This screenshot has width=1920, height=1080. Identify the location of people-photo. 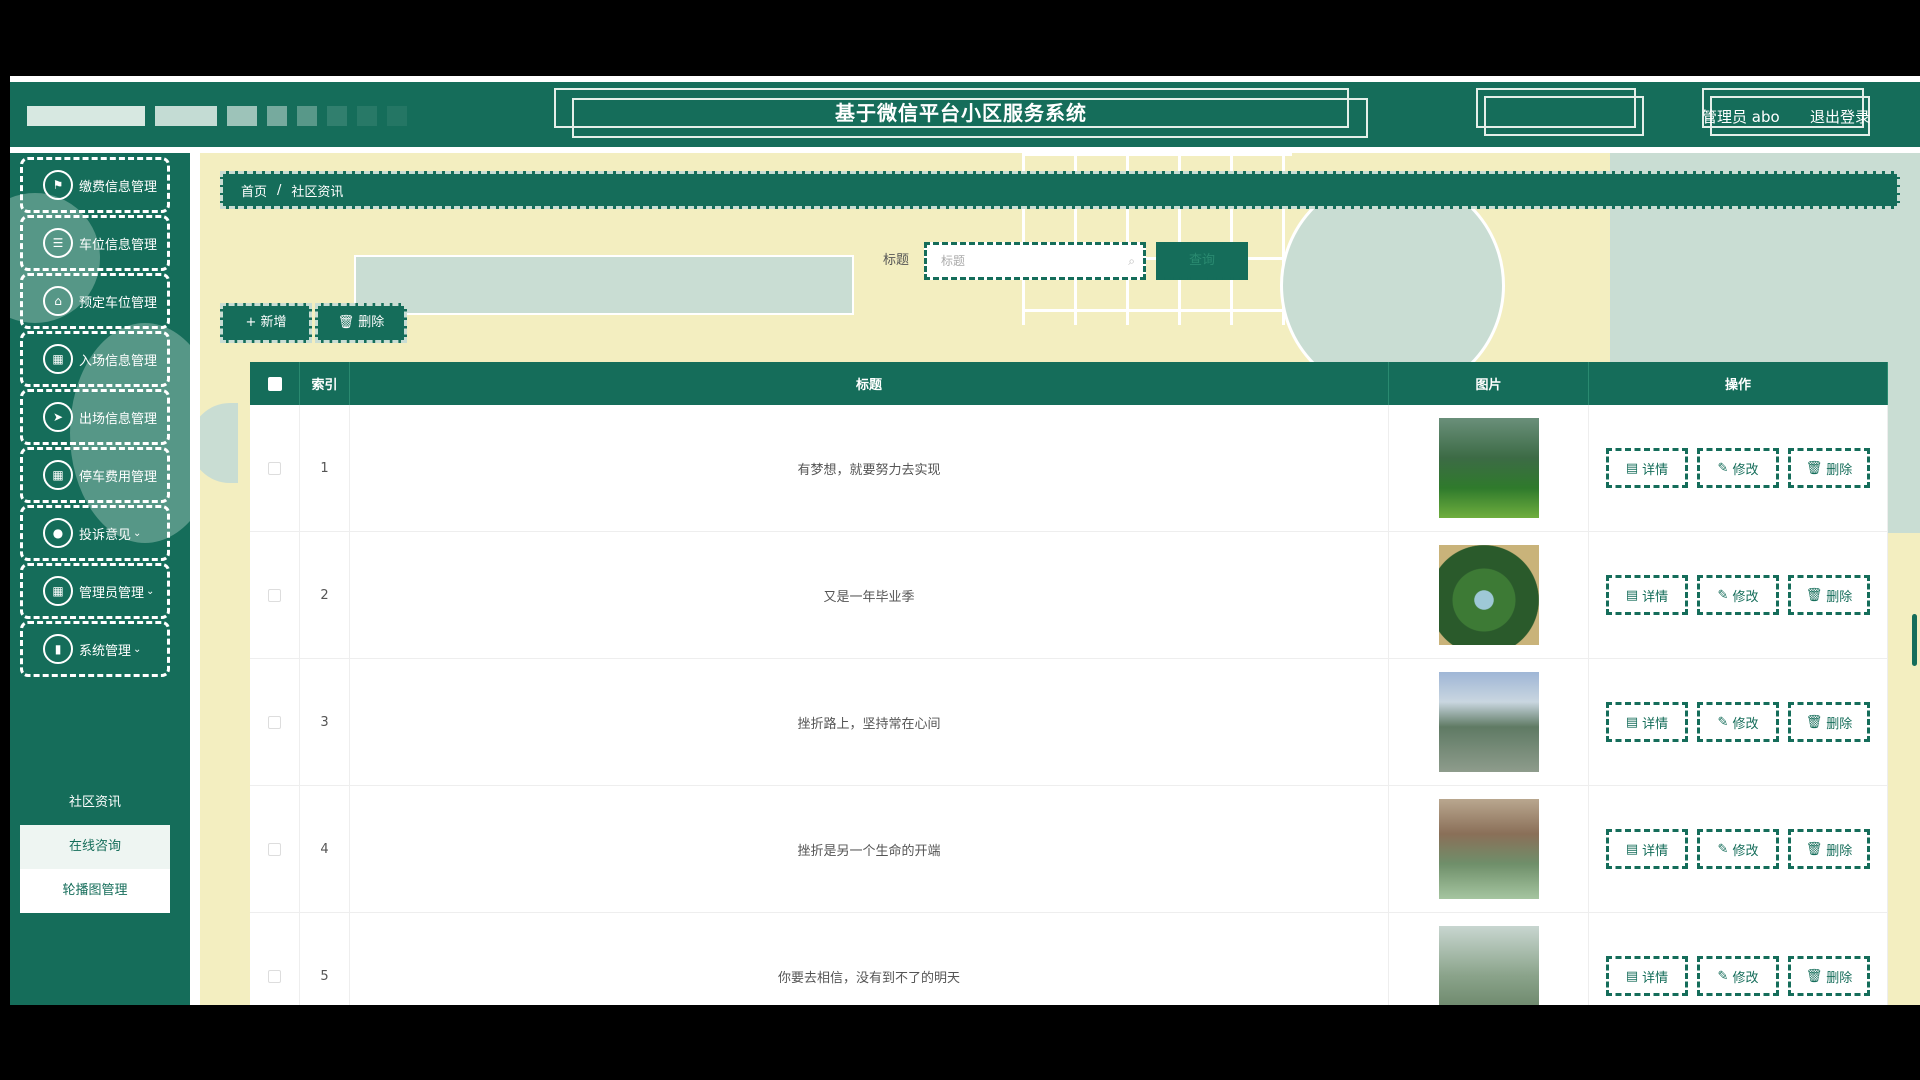
(1488, 965).